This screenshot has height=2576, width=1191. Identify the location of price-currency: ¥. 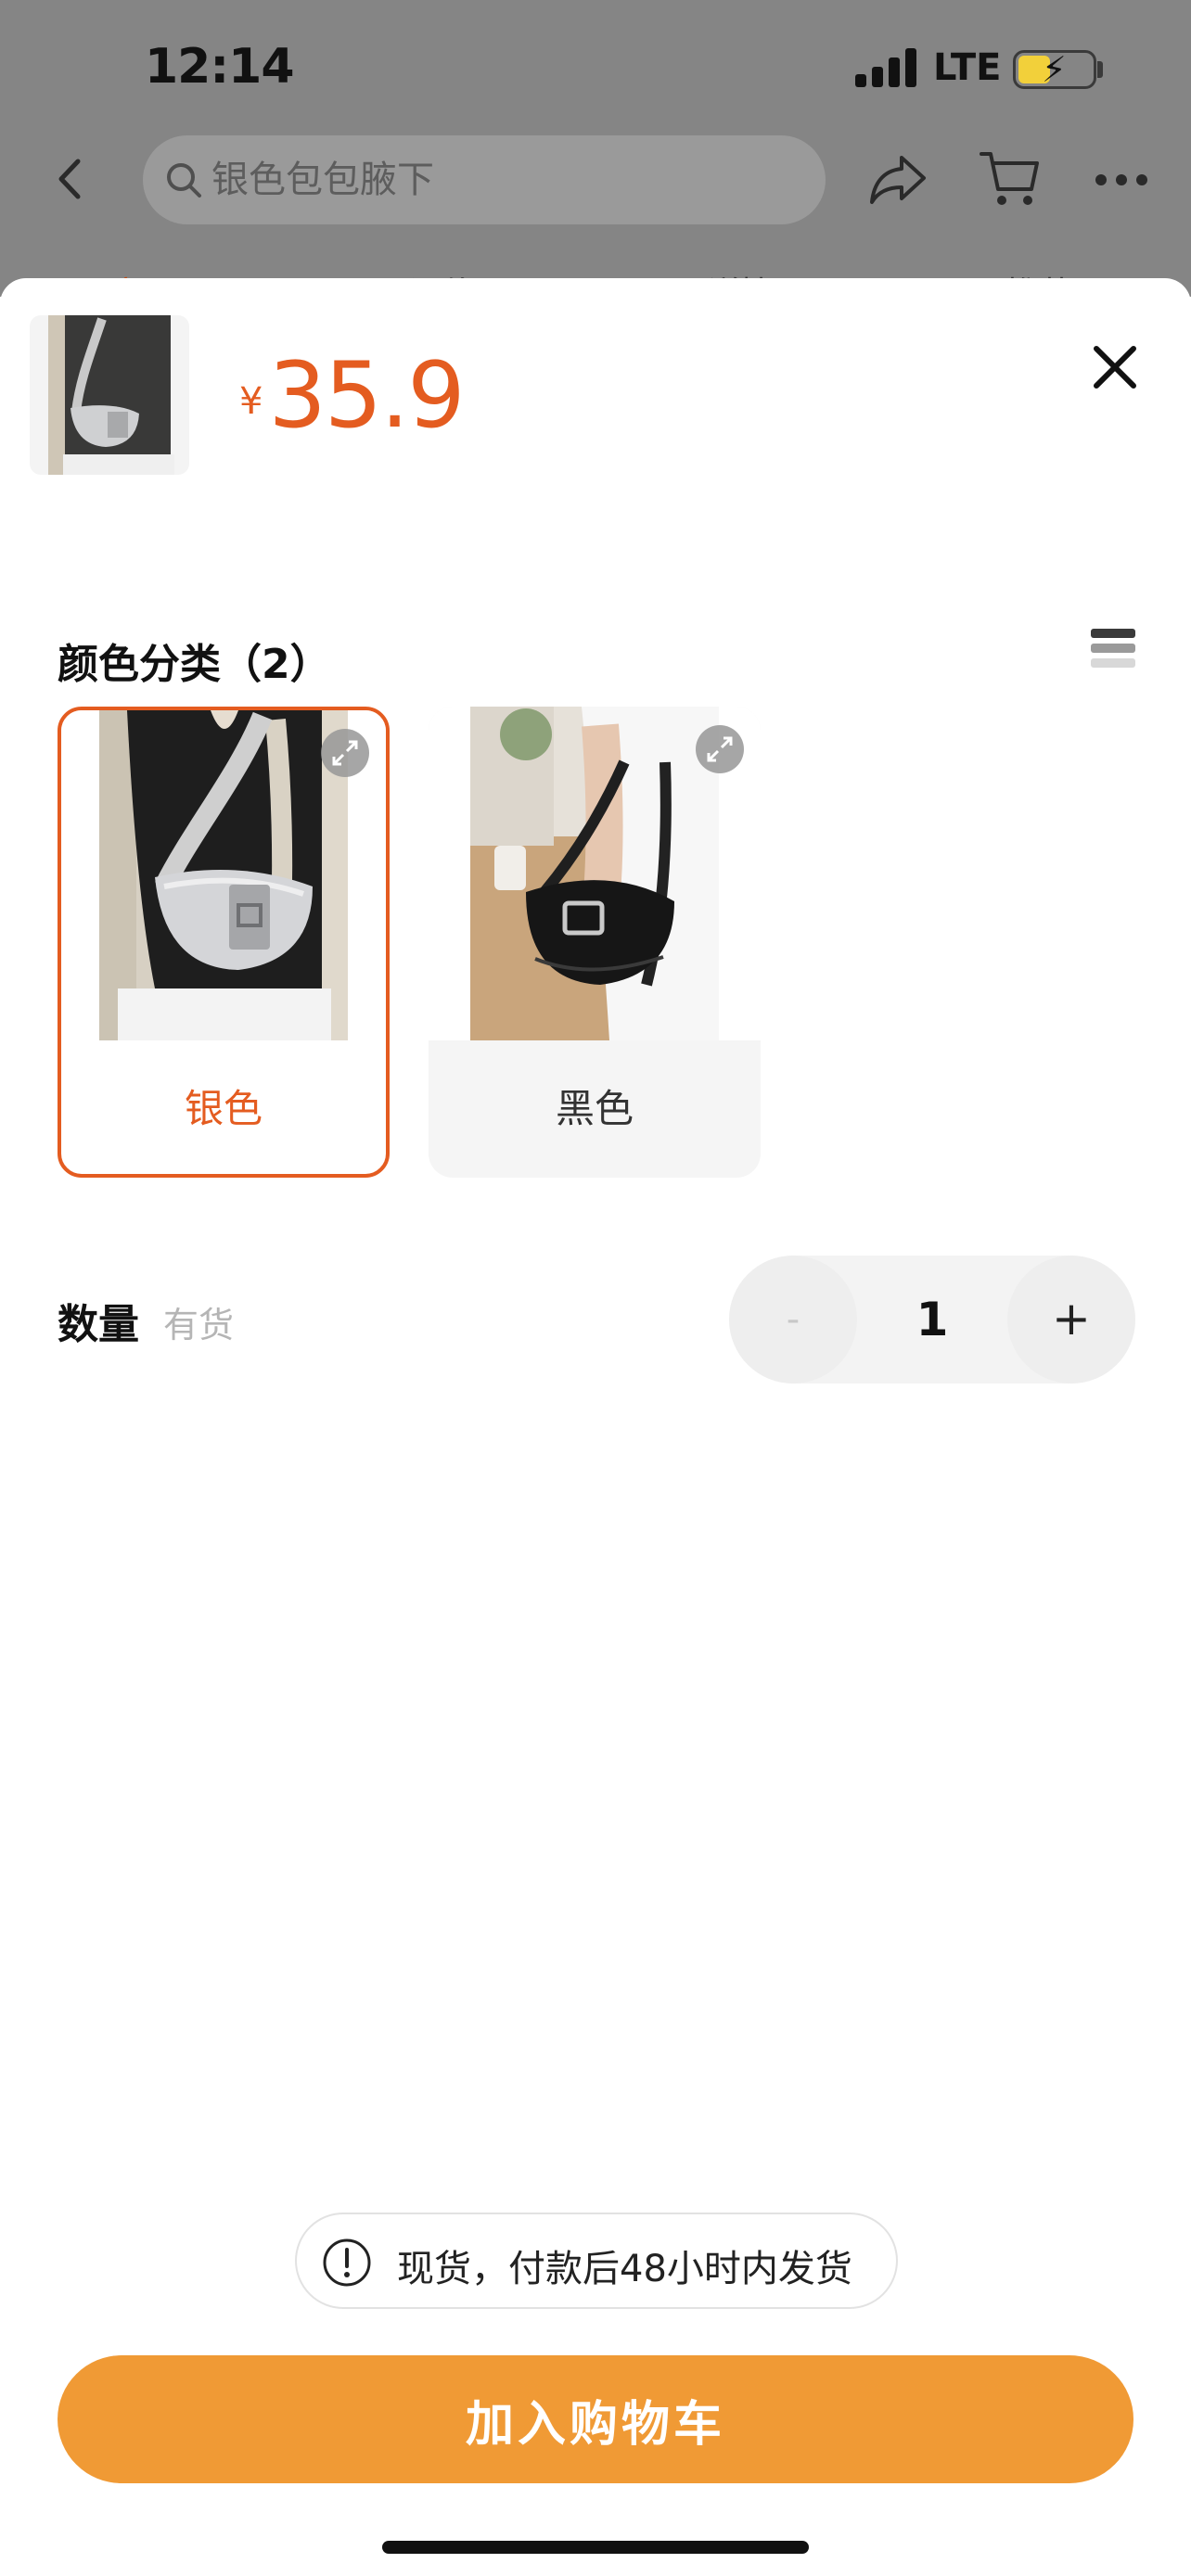
(251, 401).